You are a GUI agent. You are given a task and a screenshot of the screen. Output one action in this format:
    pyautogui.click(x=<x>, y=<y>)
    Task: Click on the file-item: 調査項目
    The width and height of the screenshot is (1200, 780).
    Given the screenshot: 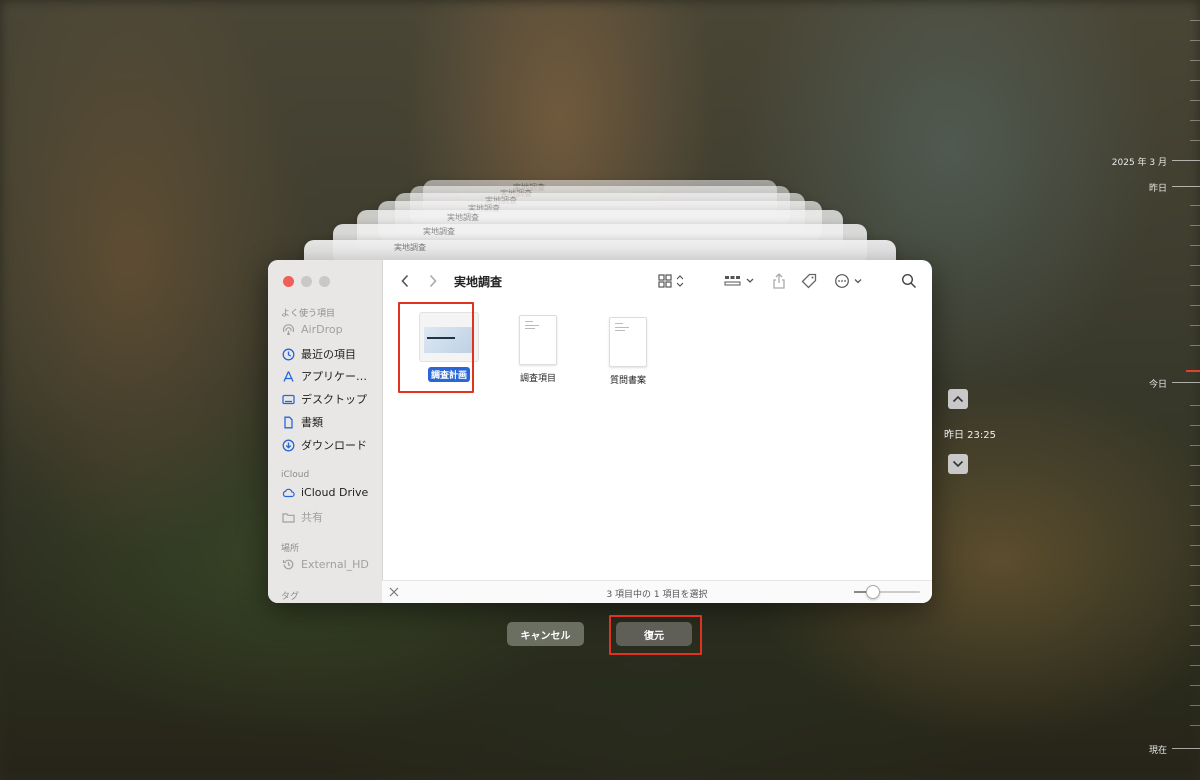 What is the action you would take?
    pyautogui.click(x=538, y=350)
    